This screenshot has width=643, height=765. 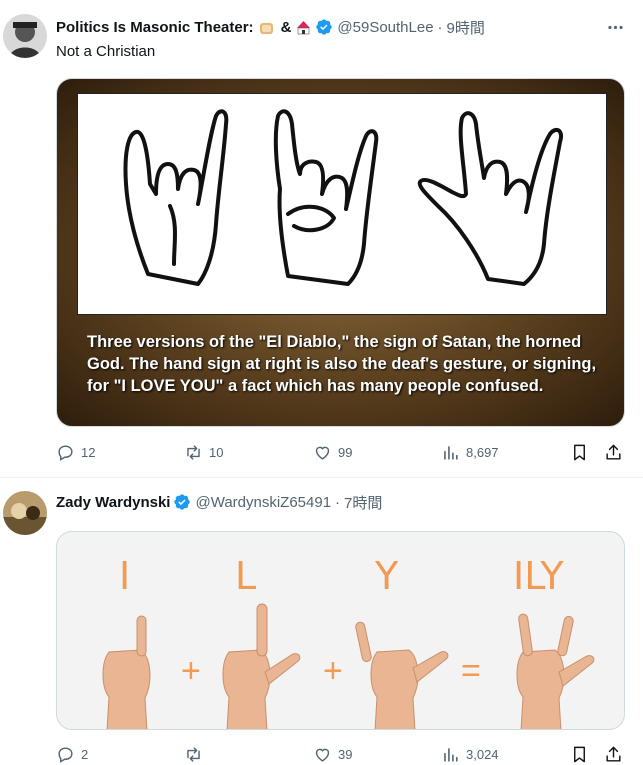 I want to click on retweet-button, so click(x=196, y=753).